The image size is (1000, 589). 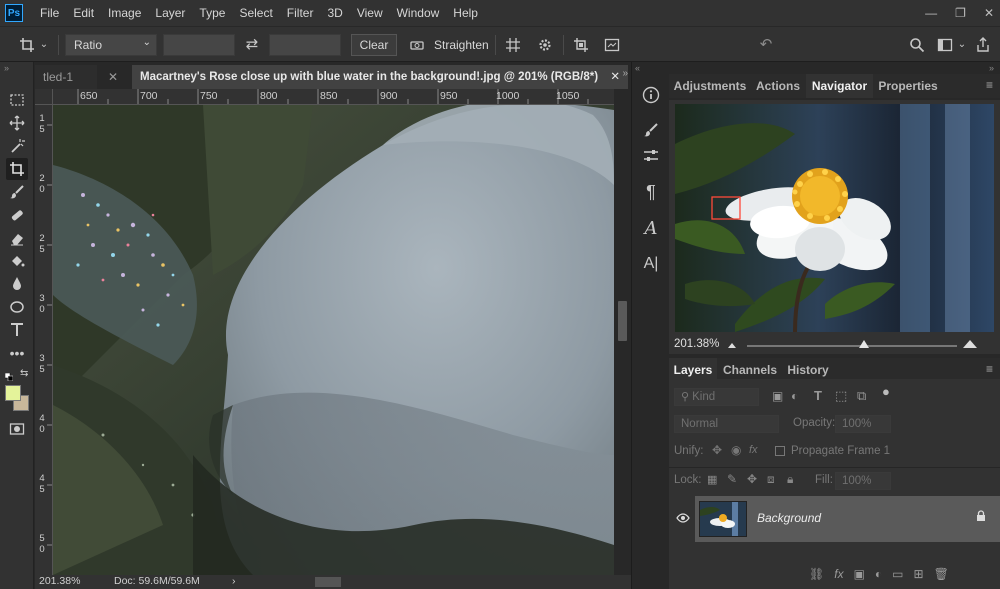 What do you see at coordinates (76, 77) in the screenshot?
I see `tab-untitled: tled-1 ✕` at bounding box center [76, 77].